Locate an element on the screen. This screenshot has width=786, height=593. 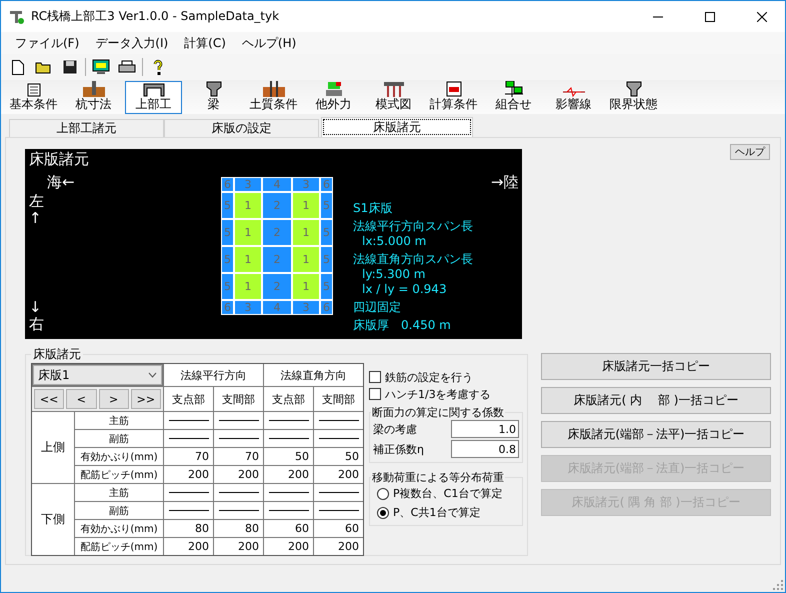
help-button: ヘルプ is located at coordinates (750, 152).